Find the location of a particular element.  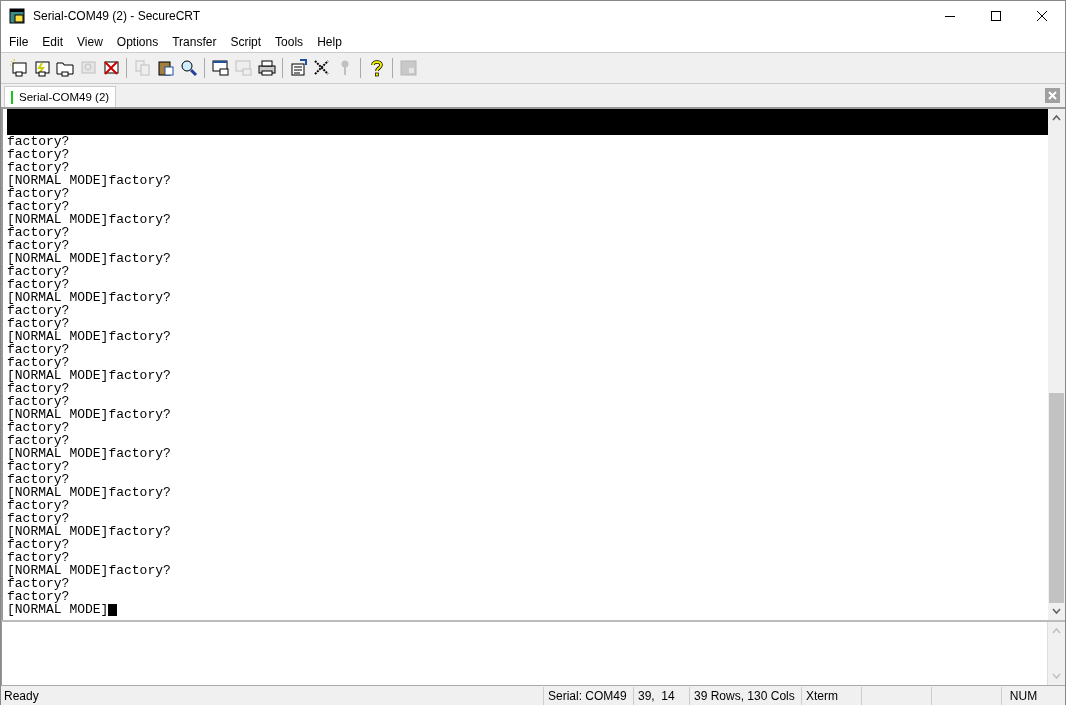

menu-item: File is located at coordinates (19, 41).